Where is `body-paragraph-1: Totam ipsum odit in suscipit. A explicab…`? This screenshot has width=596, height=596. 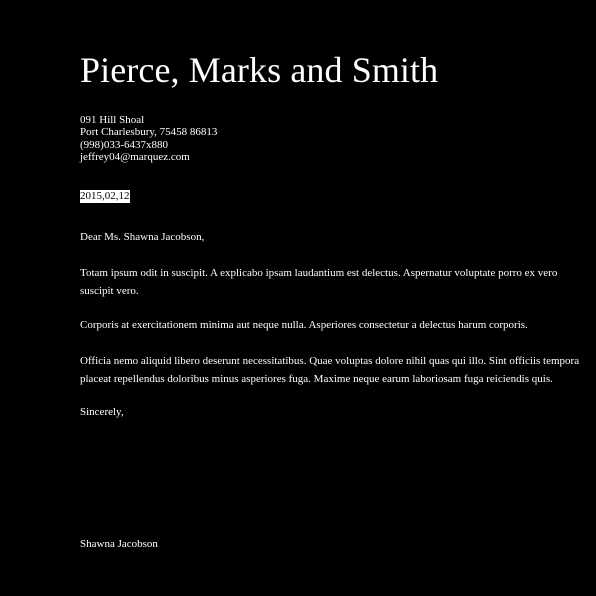 body-paragraph-1: Totam ipsum odit in suscipit. A explicab… is located at coordinates (319, 282).